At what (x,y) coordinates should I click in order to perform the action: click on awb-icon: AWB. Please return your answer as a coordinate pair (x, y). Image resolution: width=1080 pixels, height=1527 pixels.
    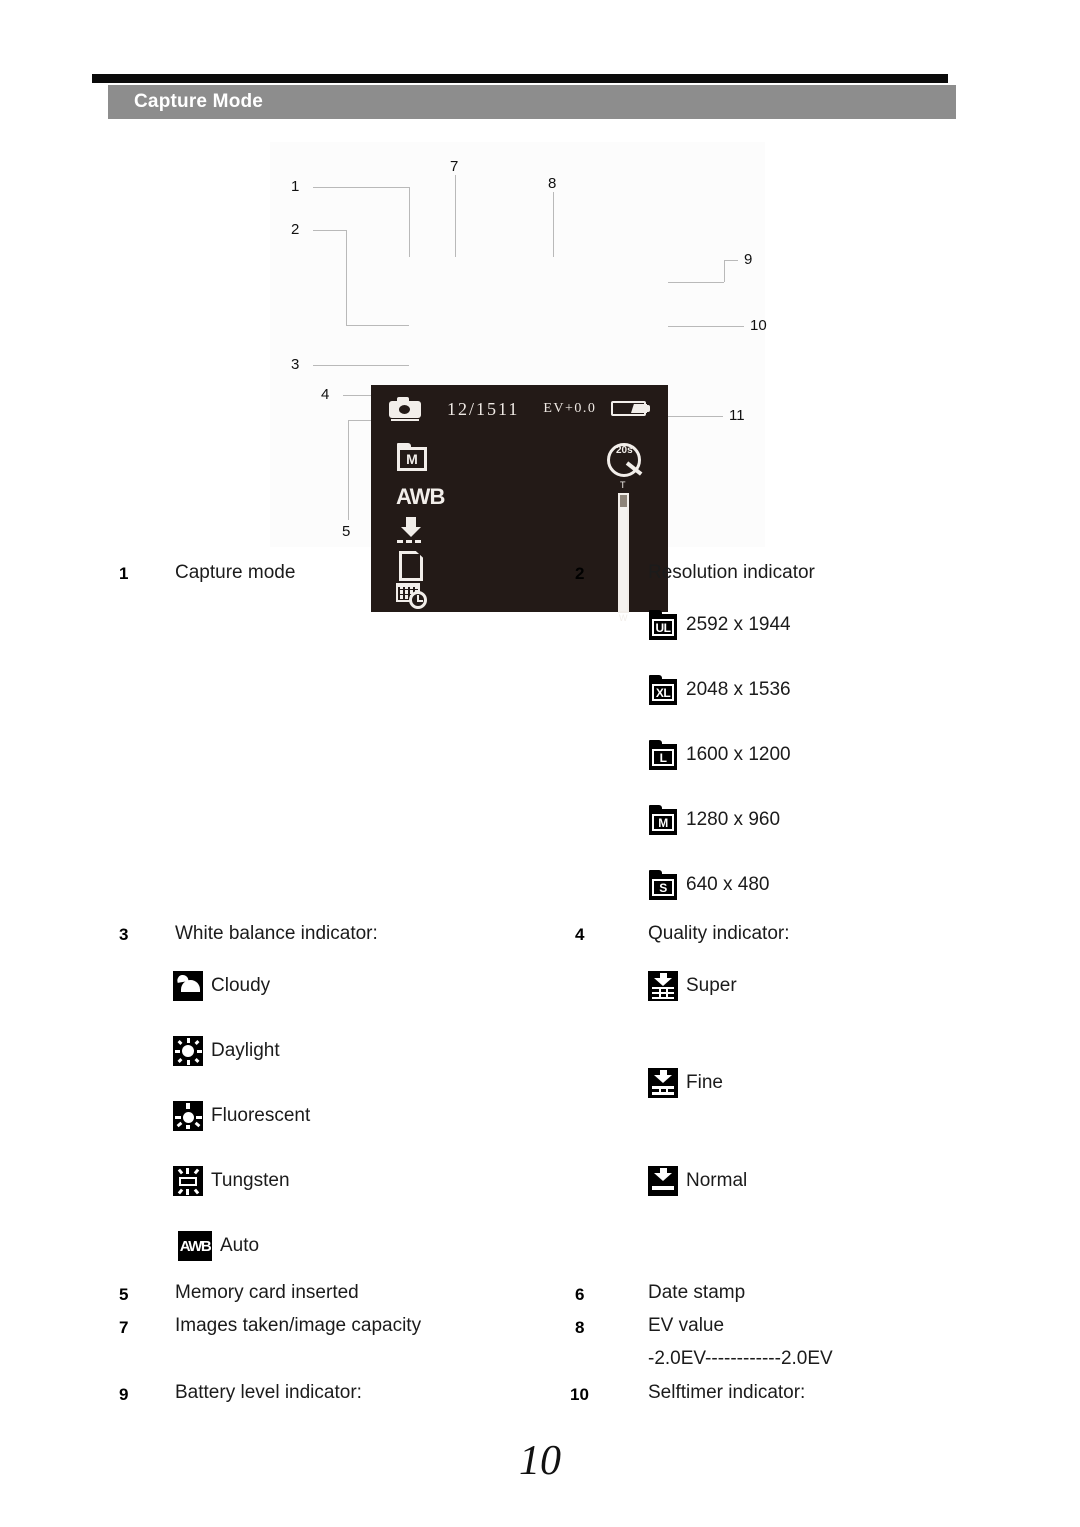
    Looking at the image, I should click on (195, 1246).